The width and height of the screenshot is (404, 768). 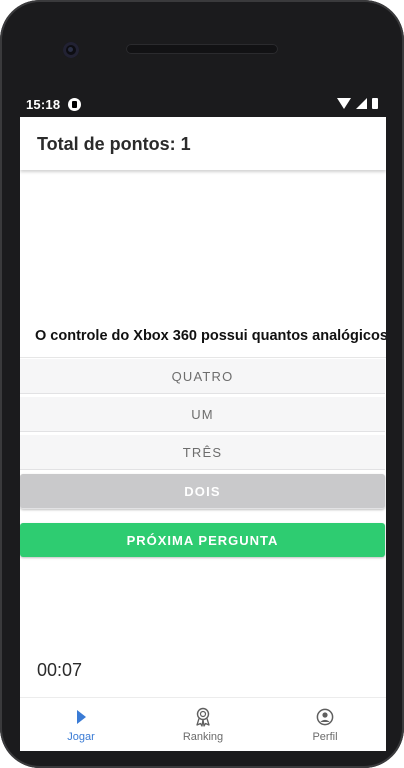 I want to click on phone-bottom-bezel, so click(x=202, y=759).